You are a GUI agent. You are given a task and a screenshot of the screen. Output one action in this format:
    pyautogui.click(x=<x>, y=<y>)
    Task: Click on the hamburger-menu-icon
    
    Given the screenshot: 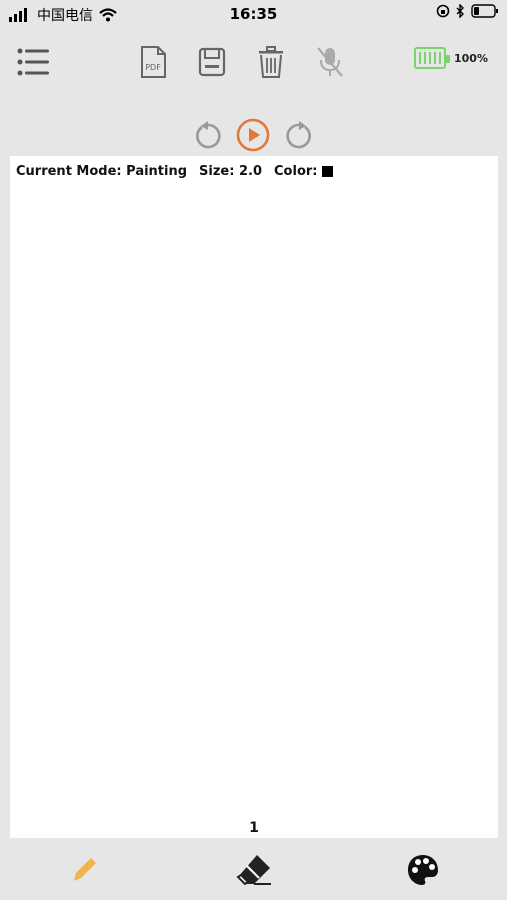 What is the action you would take?
    pyautogui.click(x=33, y=62)
    